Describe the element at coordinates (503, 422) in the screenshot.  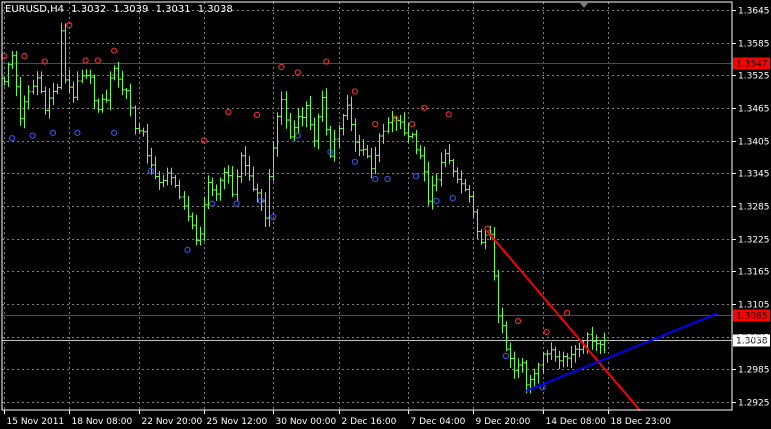
I see `time-tick-label: 9 Dec 20:00` at that location.